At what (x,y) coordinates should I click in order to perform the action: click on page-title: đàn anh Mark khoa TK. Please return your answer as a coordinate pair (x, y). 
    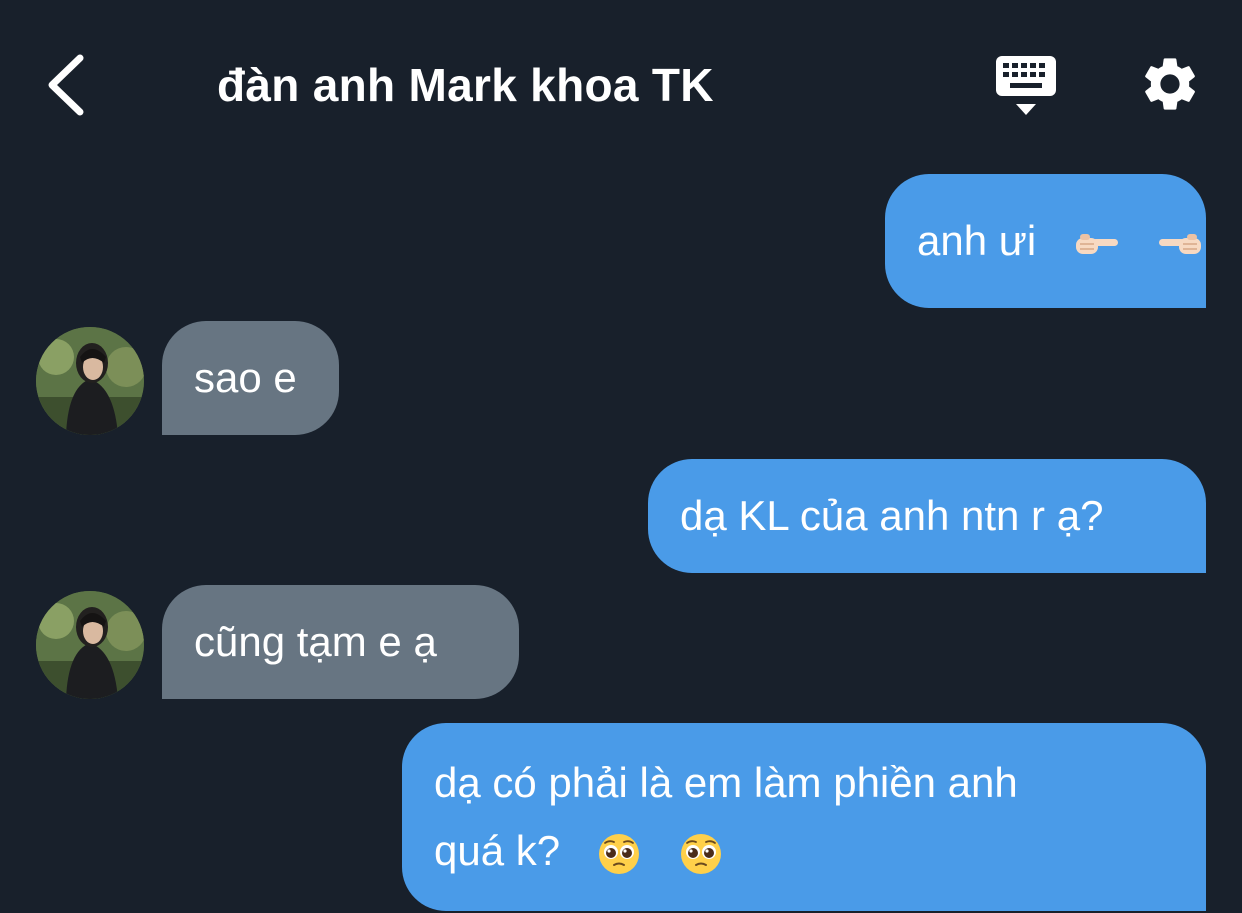
    Looking at the image, I should click on (465, 85).